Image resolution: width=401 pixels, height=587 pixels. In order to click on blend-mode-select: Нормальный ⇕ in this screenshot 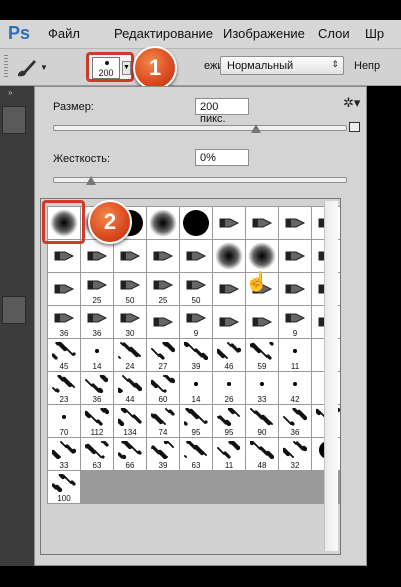, I will do `click(282, 65)`.